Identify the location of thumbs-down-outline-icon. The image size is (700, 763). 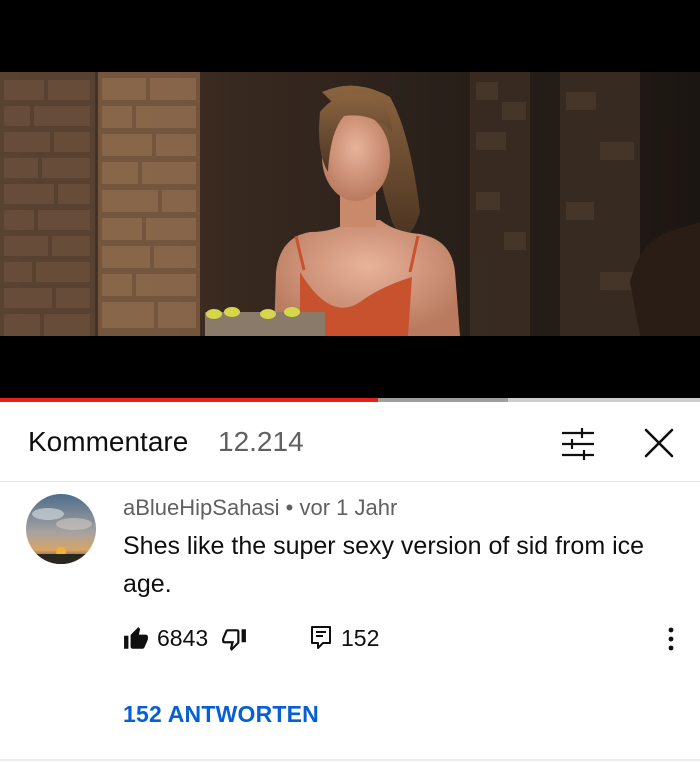
(234, 640).